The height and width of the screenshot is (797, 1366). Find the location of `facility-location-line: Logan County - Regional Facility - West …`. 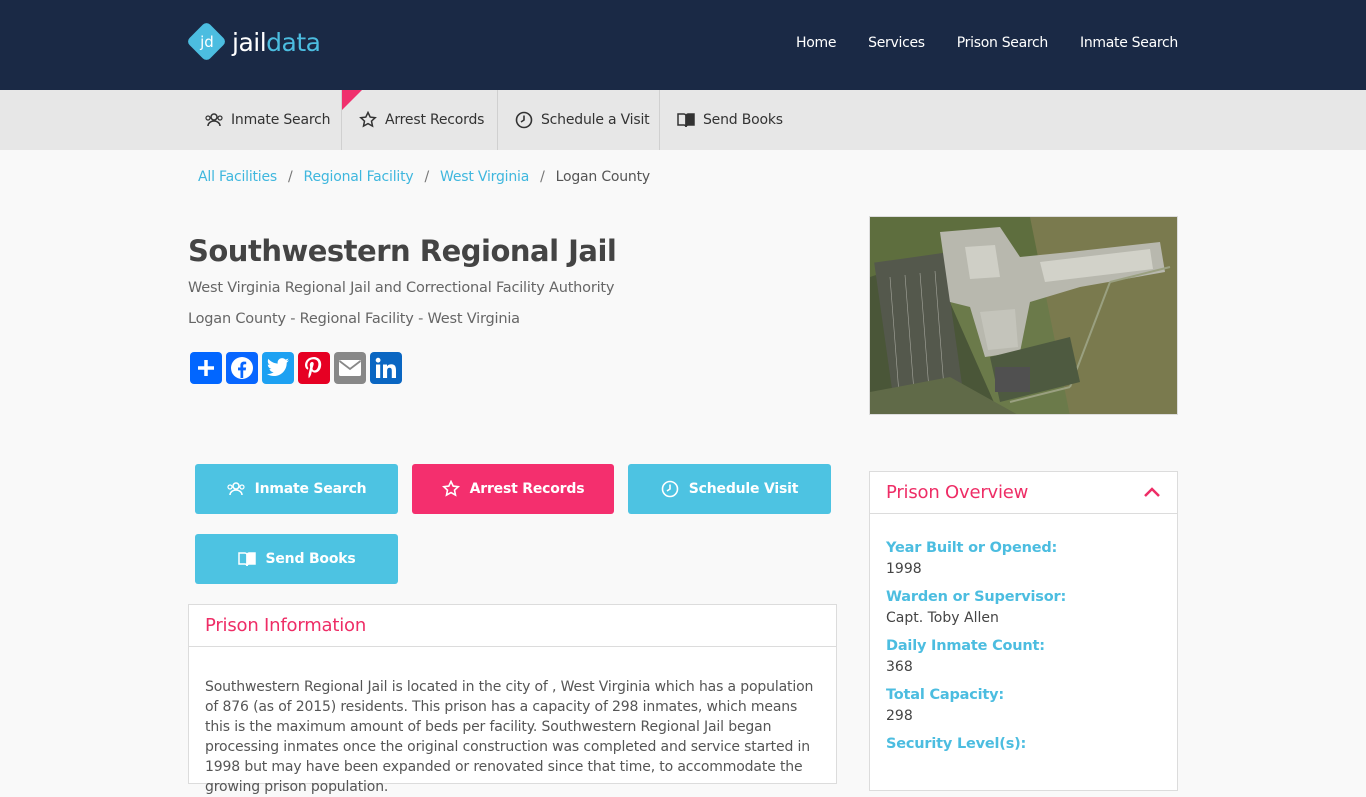

facility-location-line: Logan County - Regional Facility - West … is located at coordinates (354, 319).